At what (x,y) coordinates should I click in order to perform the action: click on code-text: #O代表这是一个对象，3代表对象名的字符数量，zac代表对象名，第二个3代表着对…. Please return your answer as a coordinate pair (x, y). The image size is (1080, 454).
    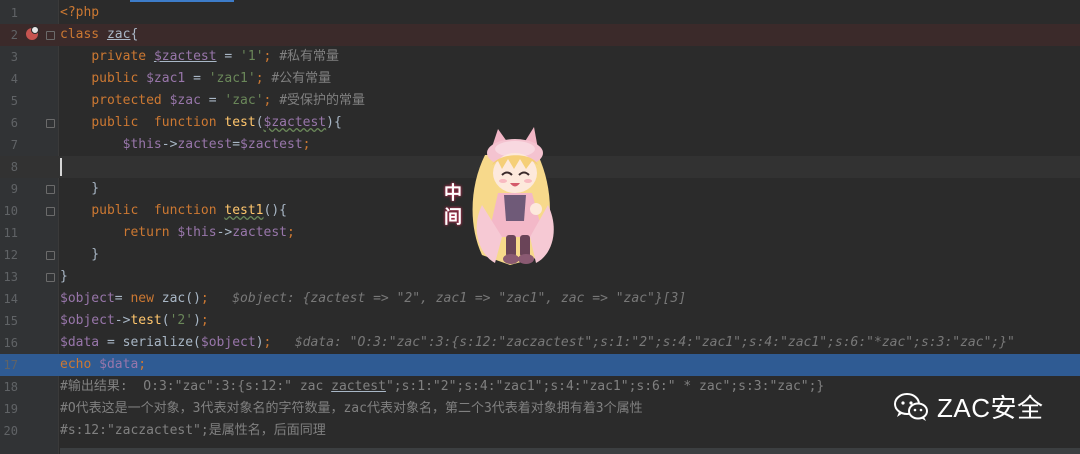
    Looking at the image, I should click on (351, 409).